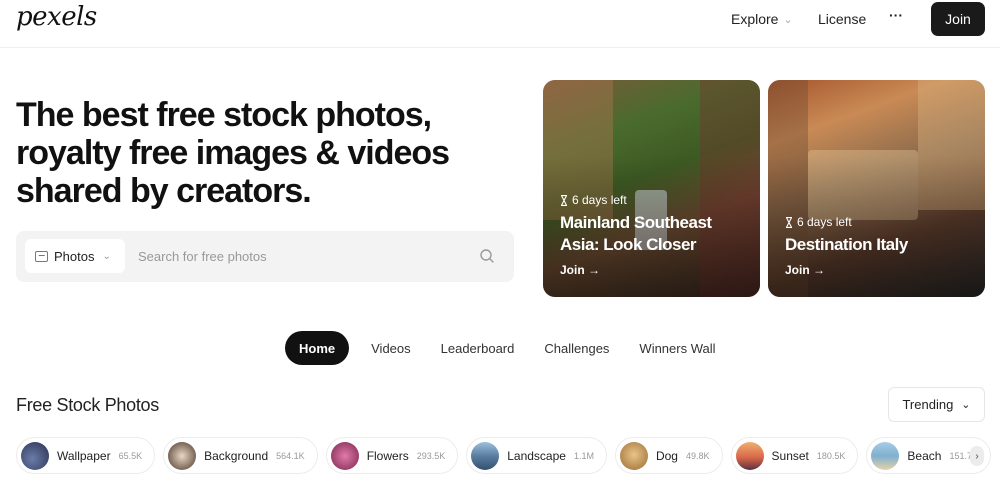 The width and height of the screenshot is (1000, 479). I want to click on more-options-button: ···, so click(896, 15).